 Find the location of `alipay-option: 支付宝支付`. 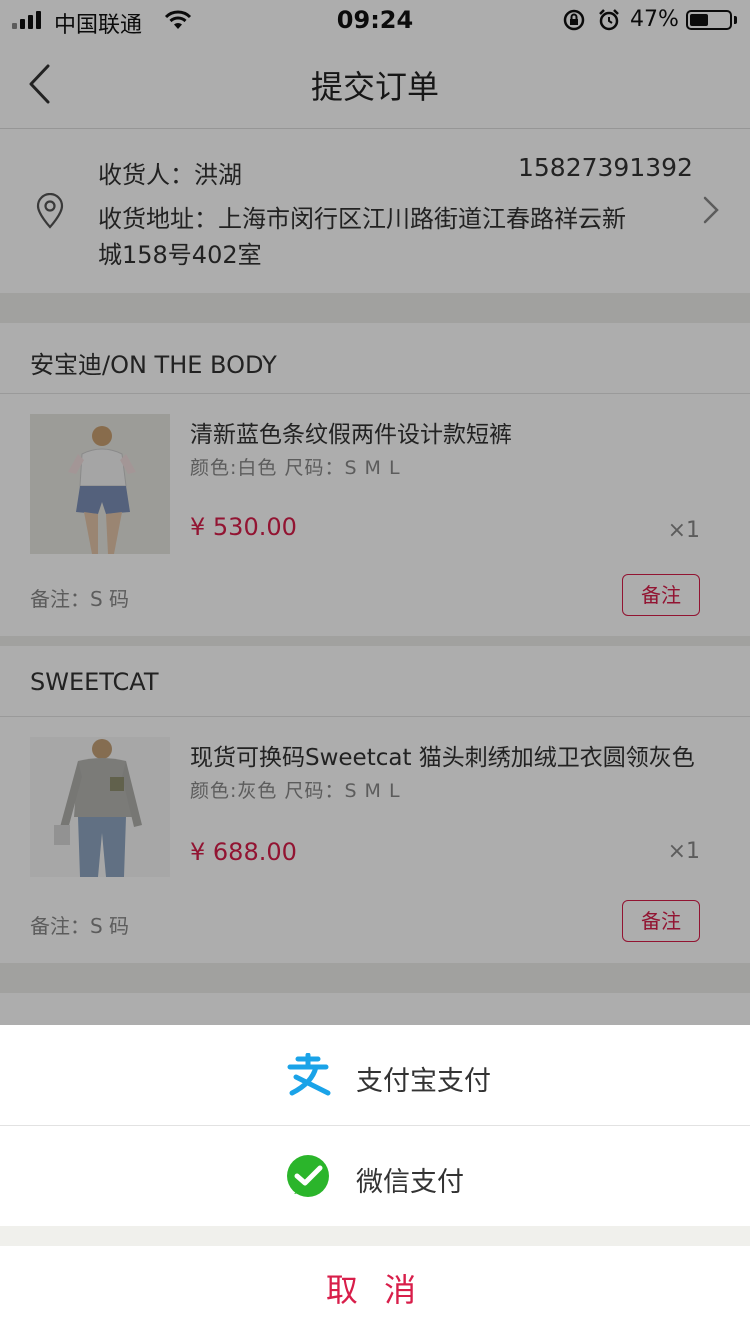

alipay-option: 支付宝支付 is located at coordinates (375, 1075).